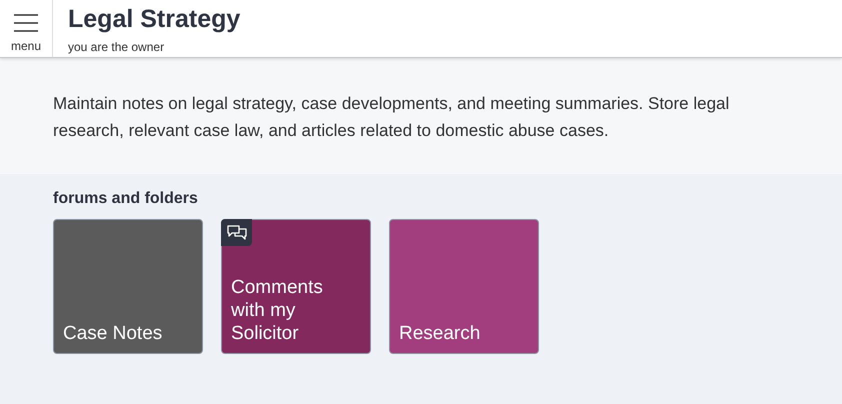  I want to click on menu-button: menu, so click(26, 28).